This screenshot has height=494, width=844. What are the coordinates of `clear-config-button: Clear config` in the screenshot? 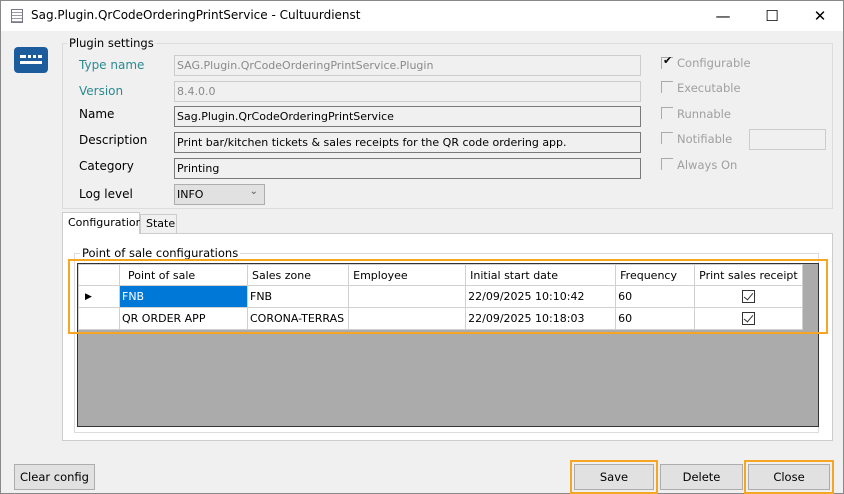 It's located at (54, 477).